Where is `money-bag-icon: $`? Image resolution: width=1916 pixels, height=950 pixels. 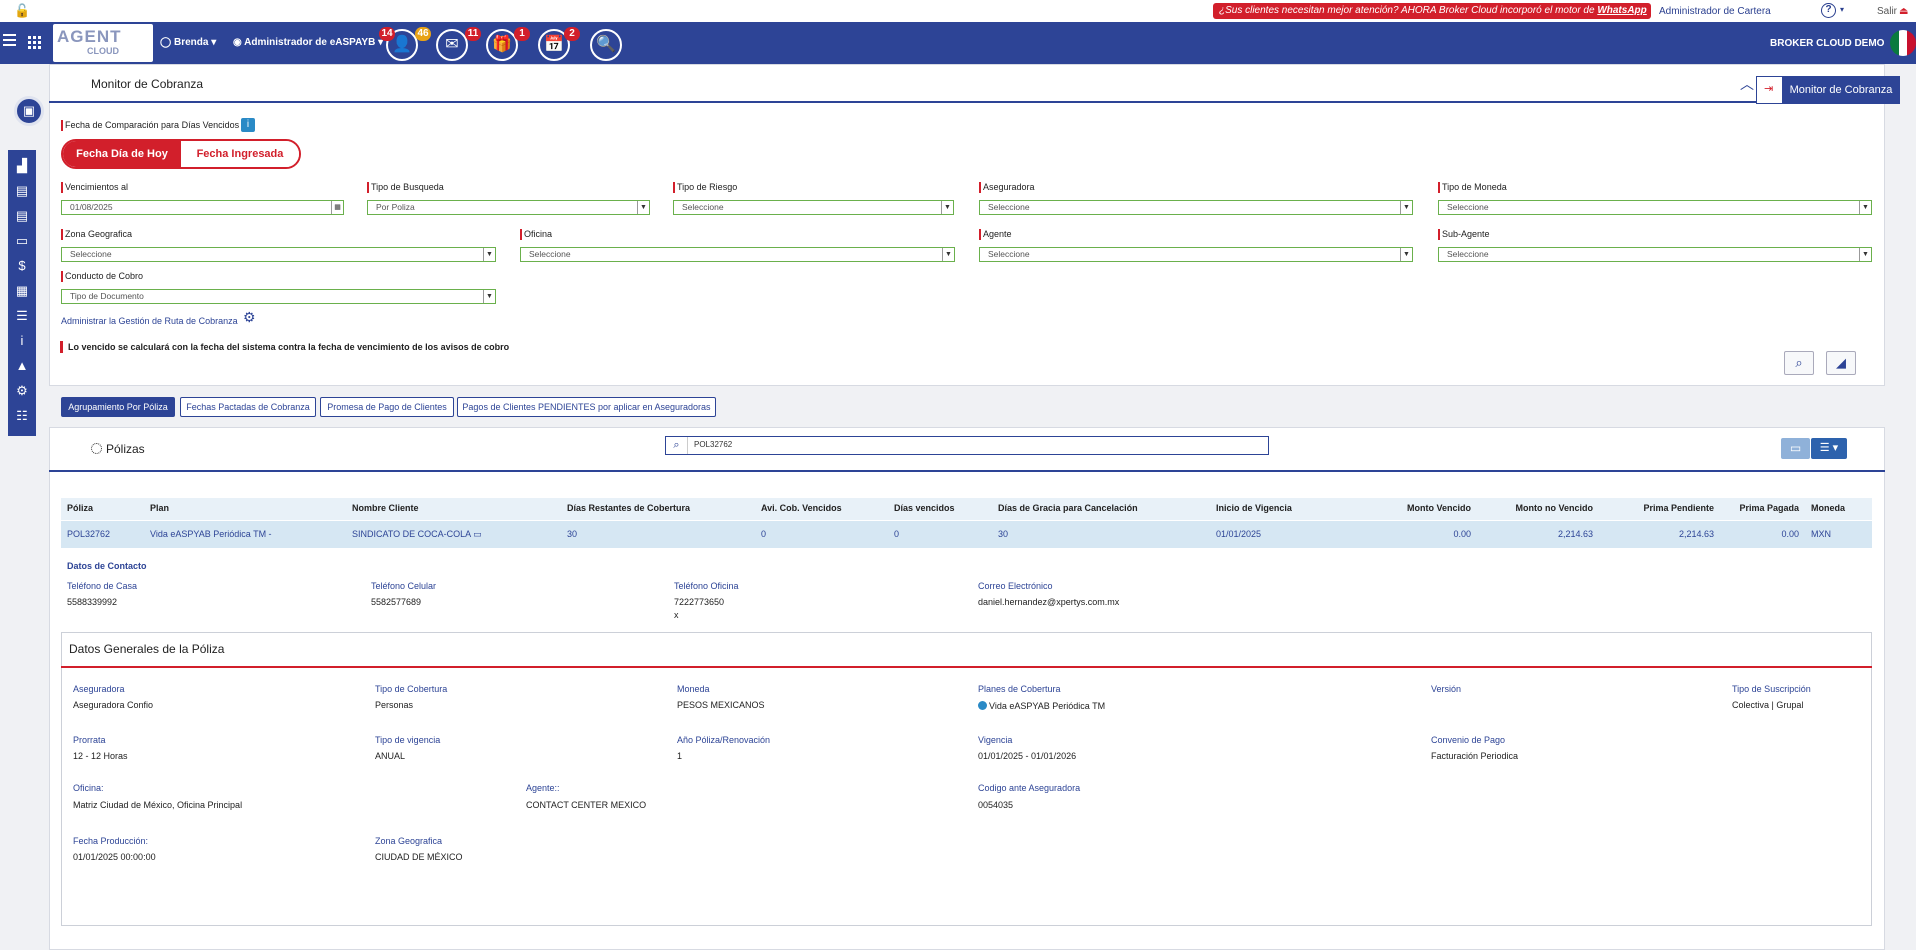 money-bag-icon: $ is located at coordinates (22, 265).